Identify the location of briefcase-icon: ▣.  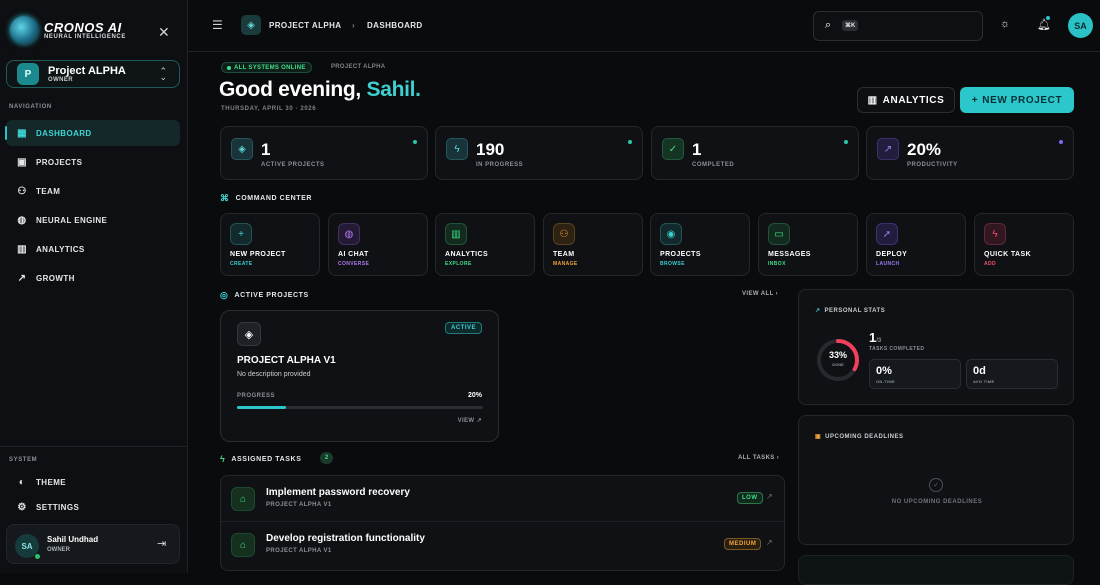
(22, 162).